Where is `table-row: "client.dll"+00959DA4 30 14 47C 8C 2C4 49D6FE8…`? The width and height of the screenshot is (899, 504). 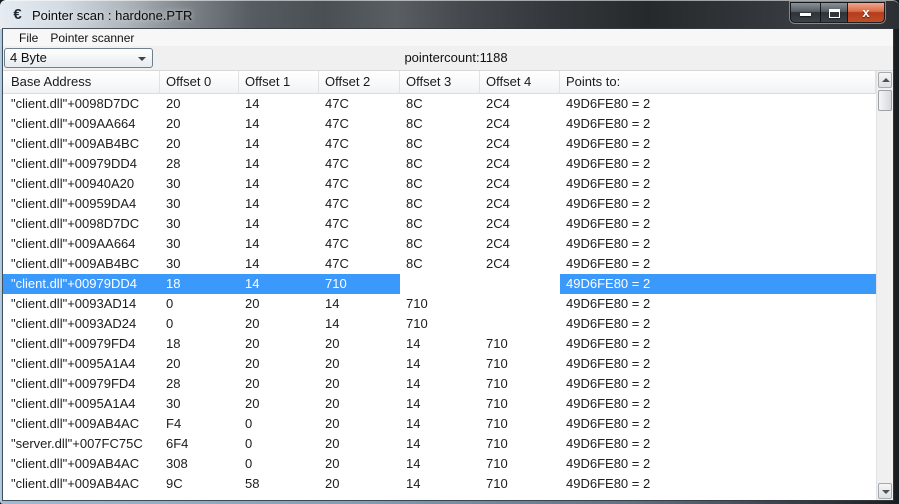 table-row: "client.dll"+00959DA4 30 14 47C 8C 2C4 49D6FE8… is located at coordinates (439, 204).